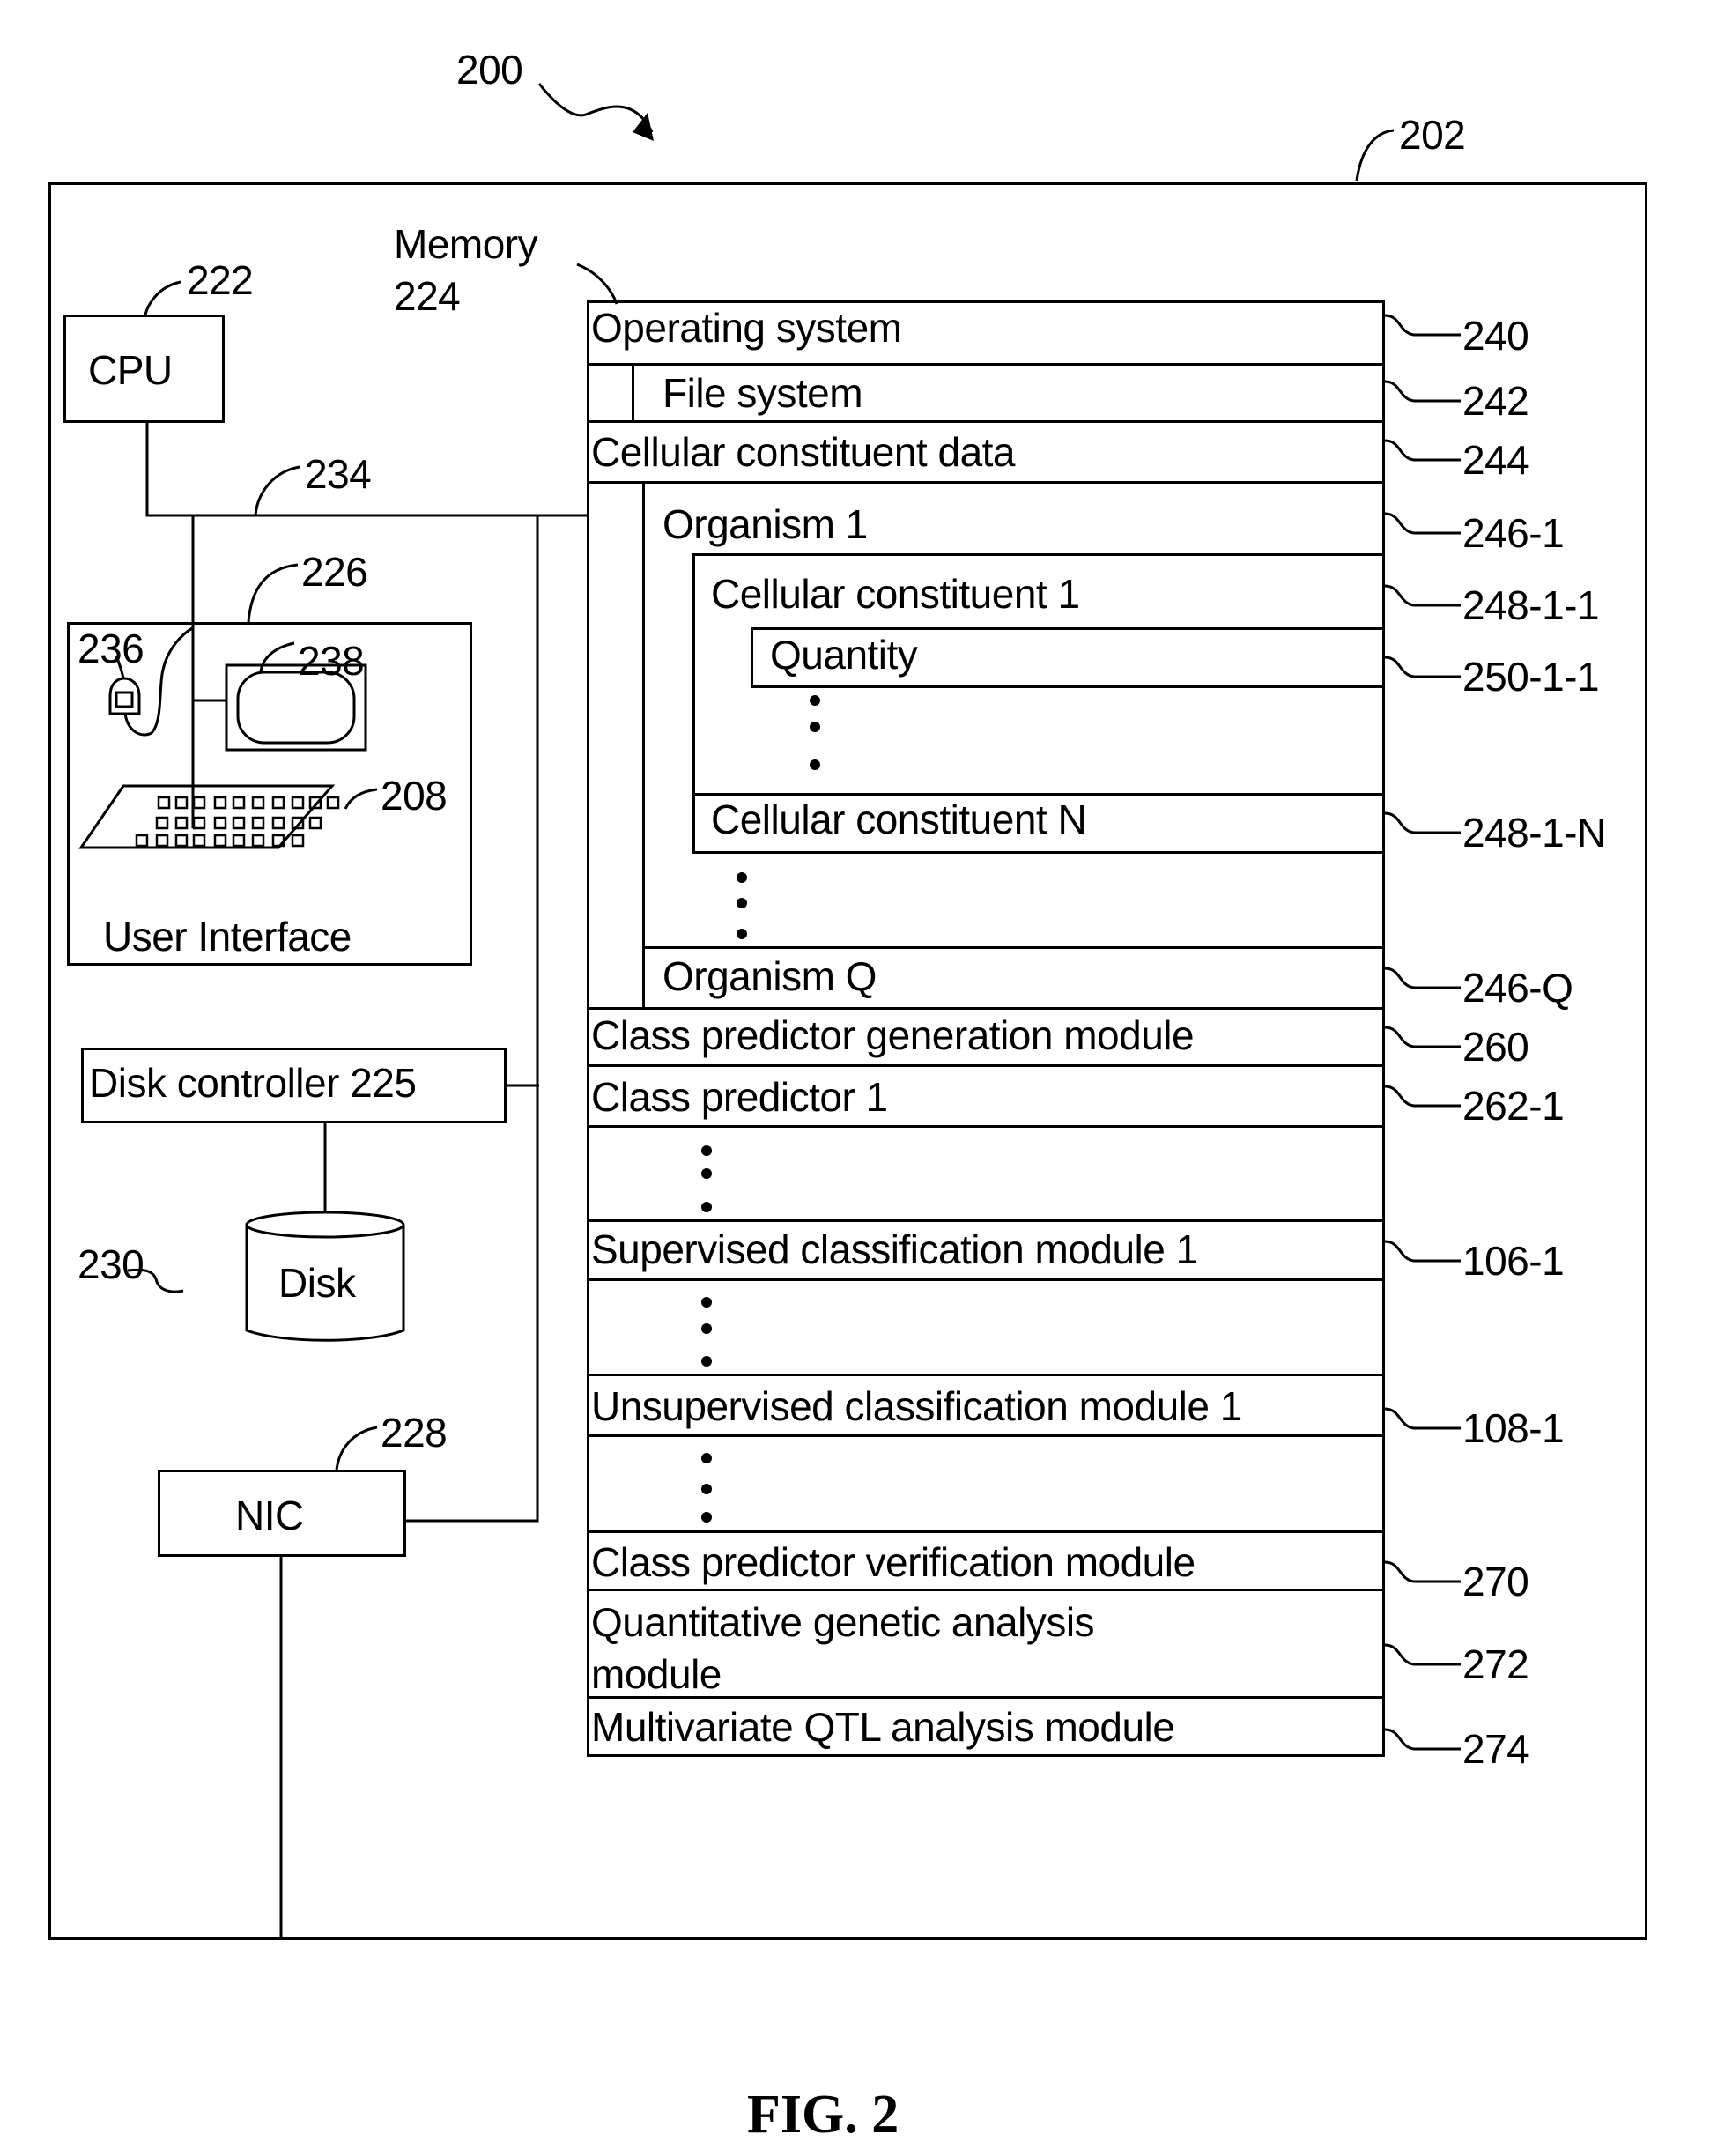 The image size is (1710, 2156). Describe the element at coordinates (1495, 401) in the screenshot. I see `memory-ref-label: 242` at that location.